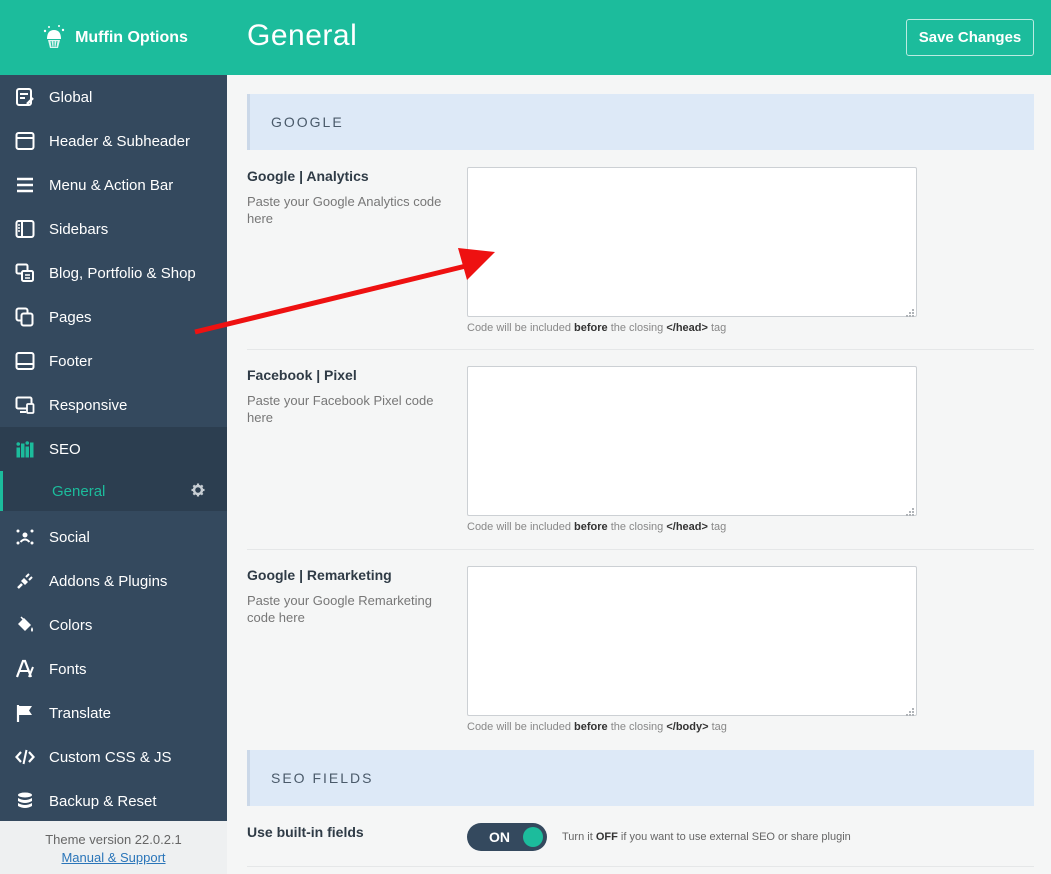 This screenshot has height=874, width=1051. I want to click on sidebar-item-seo: SEO, so click(113, 449).